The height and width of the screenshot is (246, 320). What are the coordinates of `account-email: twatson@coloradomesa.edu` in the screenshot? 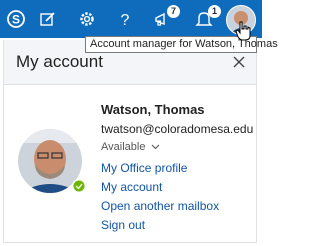 It's located at (177, 129).